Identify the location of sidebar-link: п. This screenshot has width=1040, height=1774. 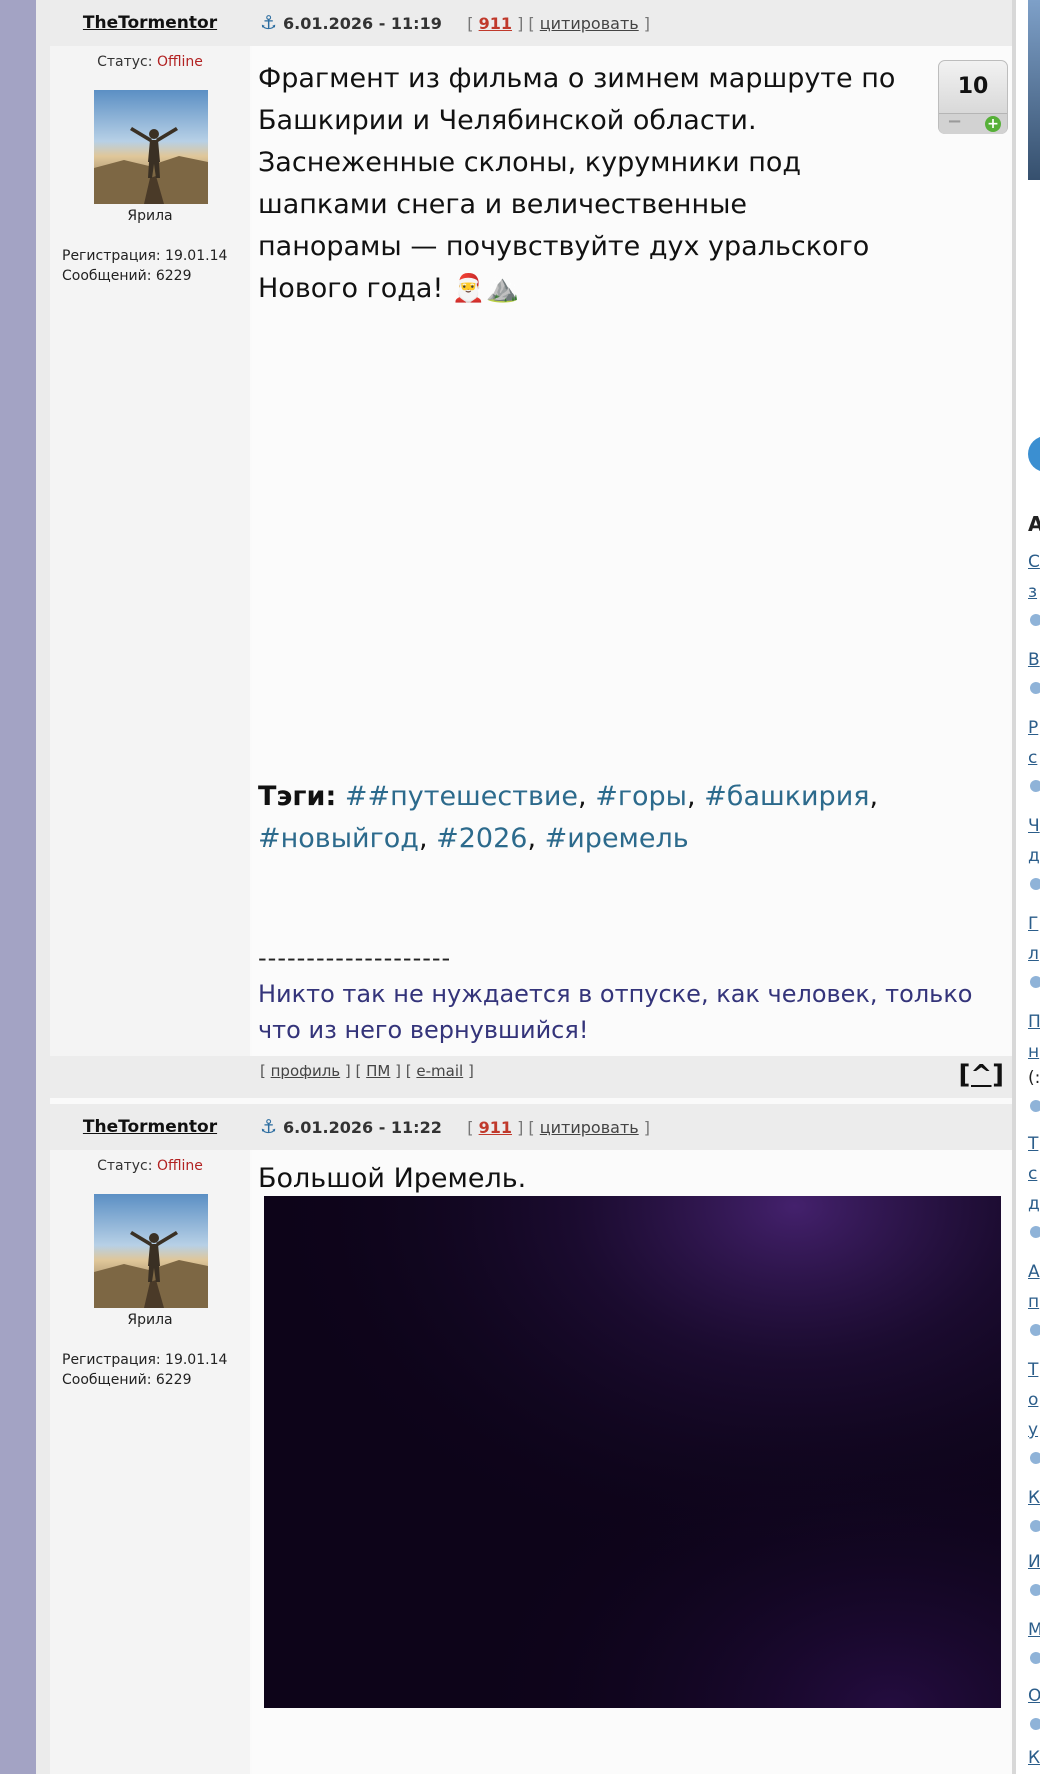
(1033, 1302).